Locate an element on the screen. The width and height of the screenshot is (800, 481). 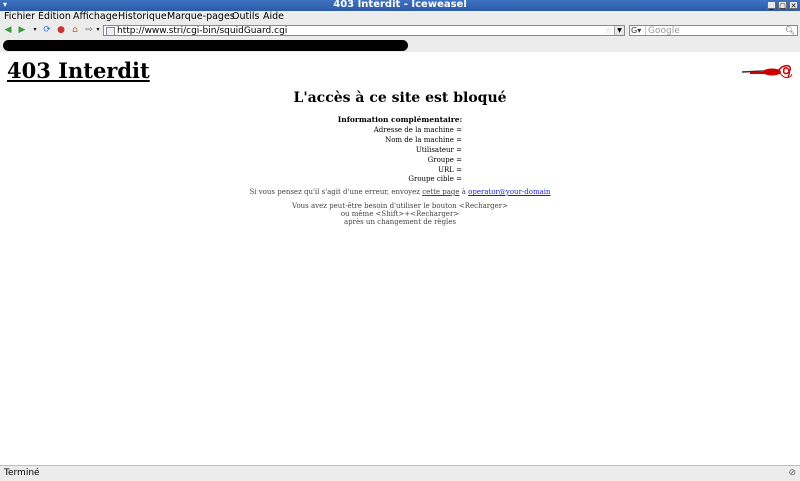
info-row-groupe: Groupe = is located at coordinates (444, 160).